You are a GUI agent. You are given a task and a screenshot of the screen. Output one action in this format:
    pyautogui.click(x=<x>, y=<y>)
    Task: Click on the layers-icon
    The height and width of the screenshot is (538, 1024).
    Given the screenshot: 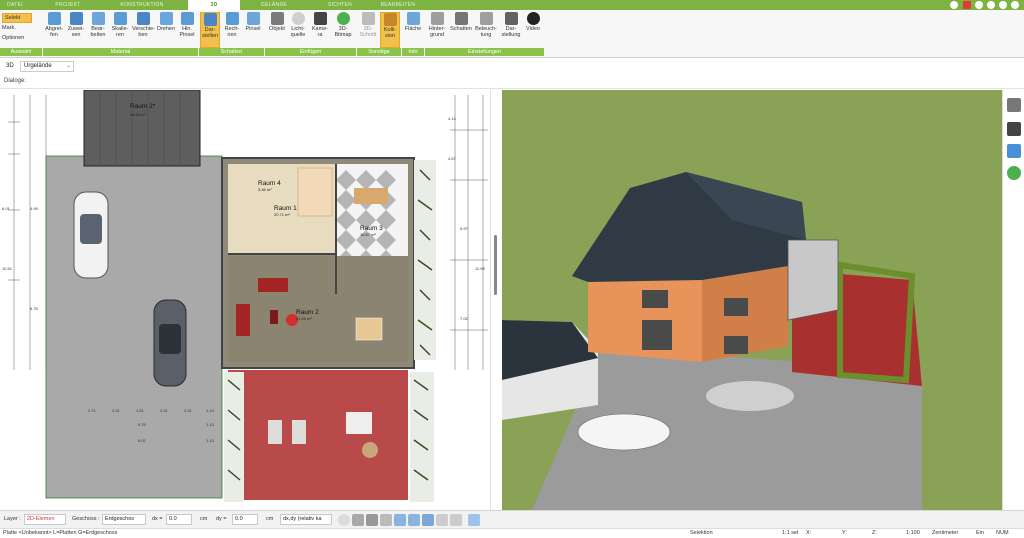 What is the action you would take?
    pyautogui.click(x=1014, y=105)
    